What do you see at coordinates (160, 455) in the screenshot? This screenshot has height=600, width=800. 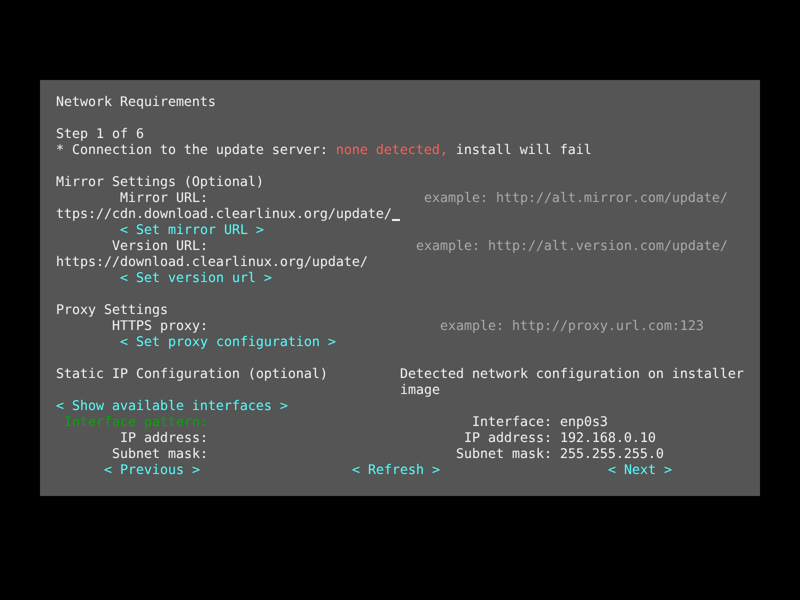 I see `field-label: Subnet mask:` at bounding box center [160, 455].